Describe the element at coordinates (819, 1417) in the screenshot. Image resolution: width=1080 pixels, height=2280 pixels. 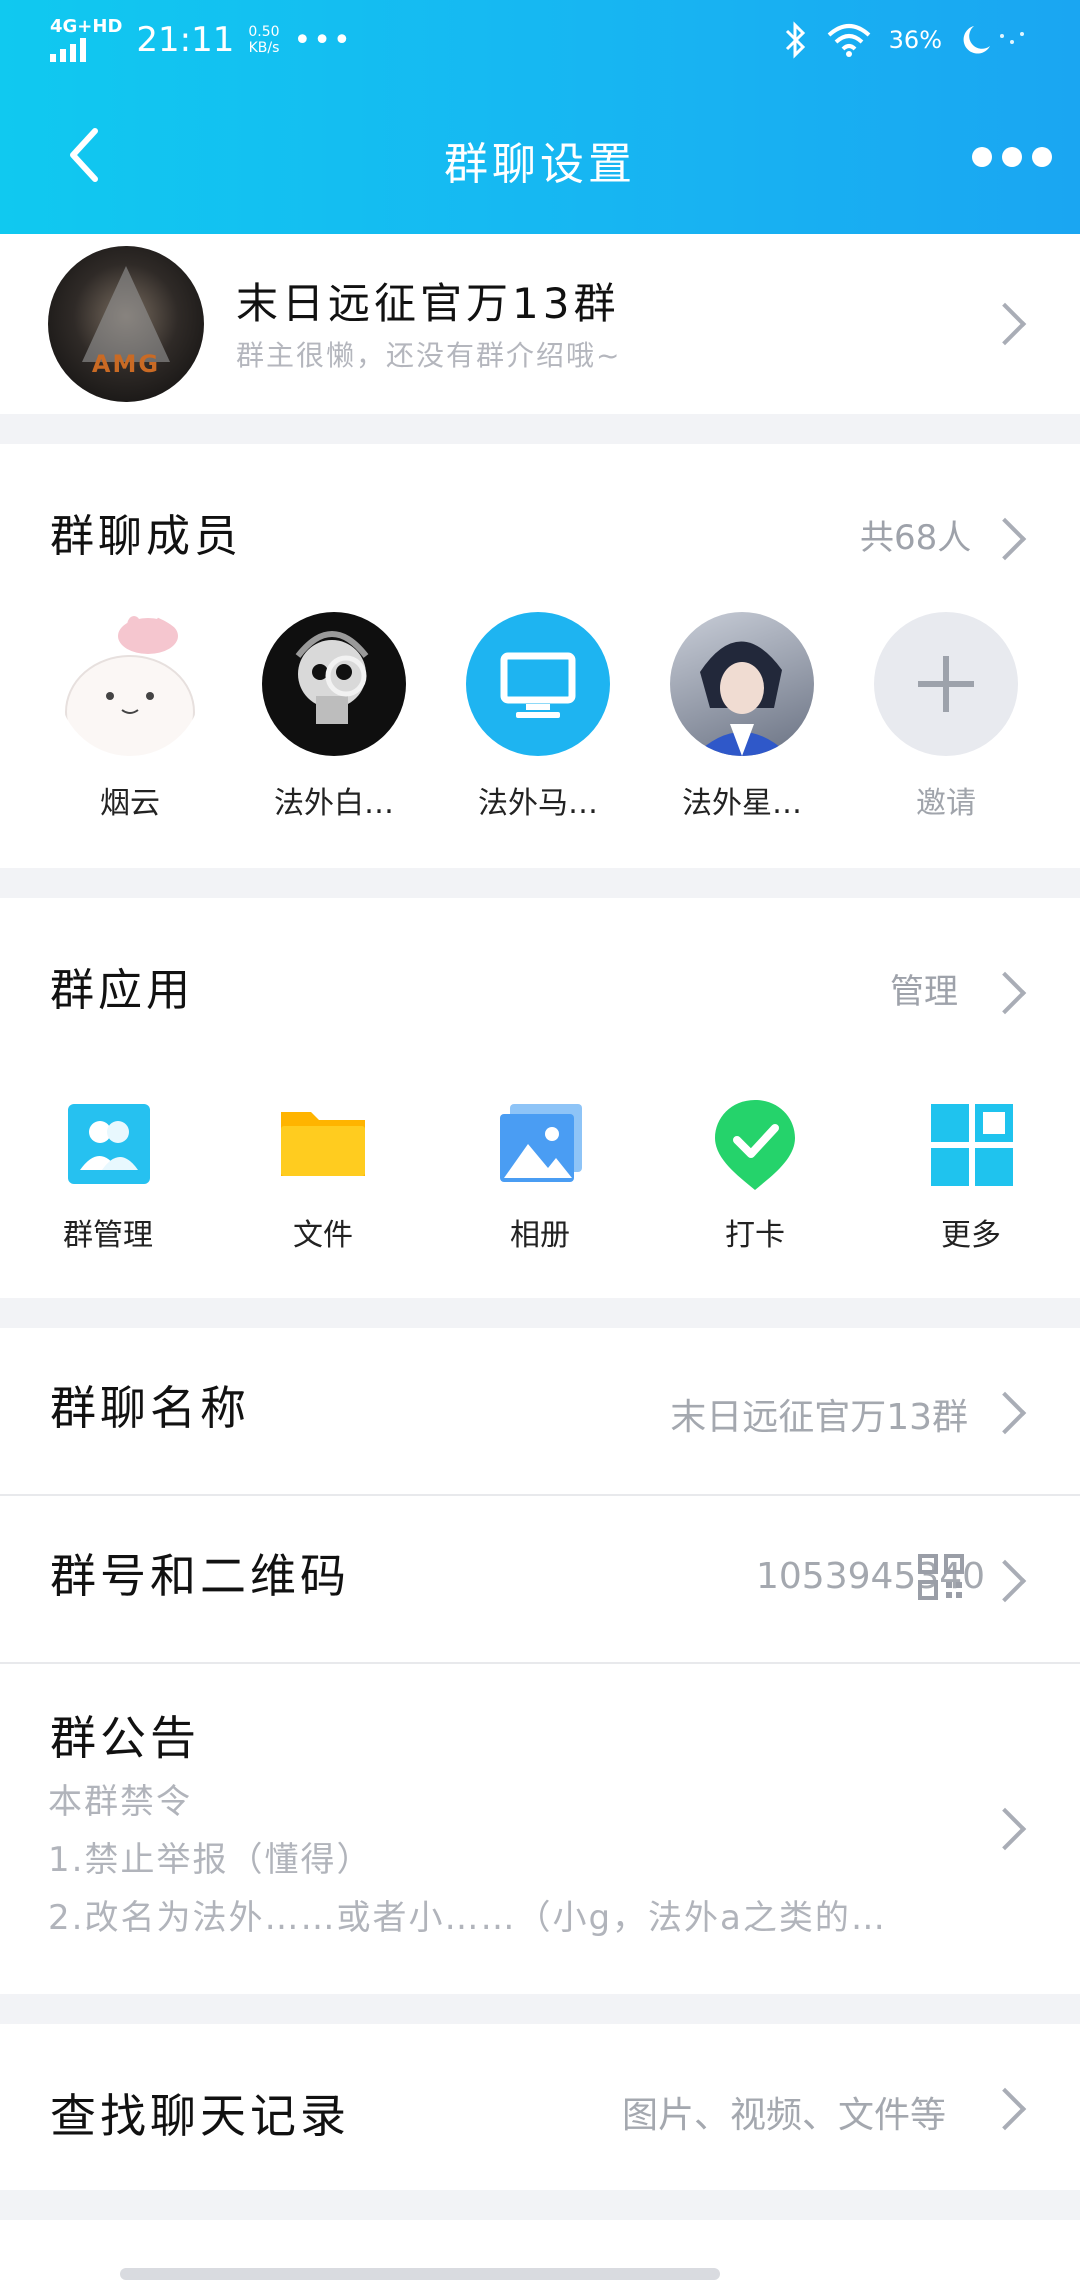
I see `group-name-value: 末日远征官万13群` at that location.